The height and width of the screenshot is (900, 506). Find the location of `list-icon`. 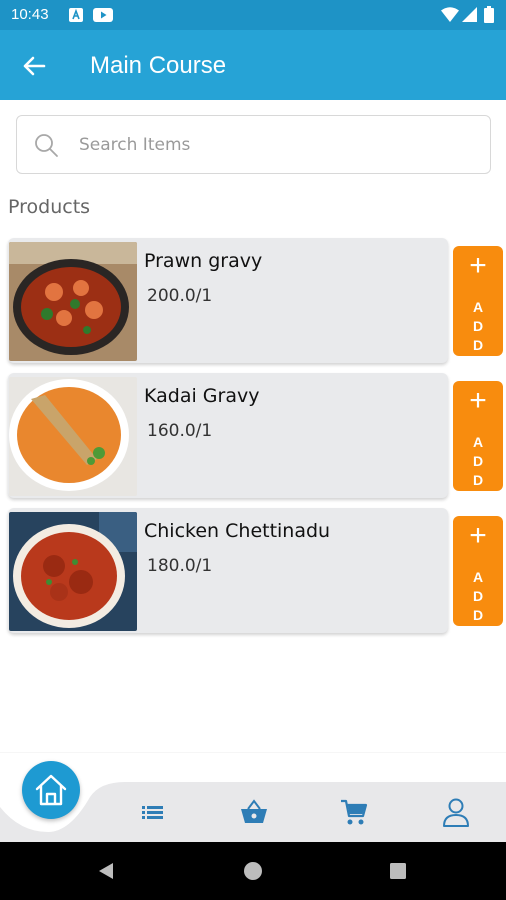

list-icon is located at coordinates (152, 812).